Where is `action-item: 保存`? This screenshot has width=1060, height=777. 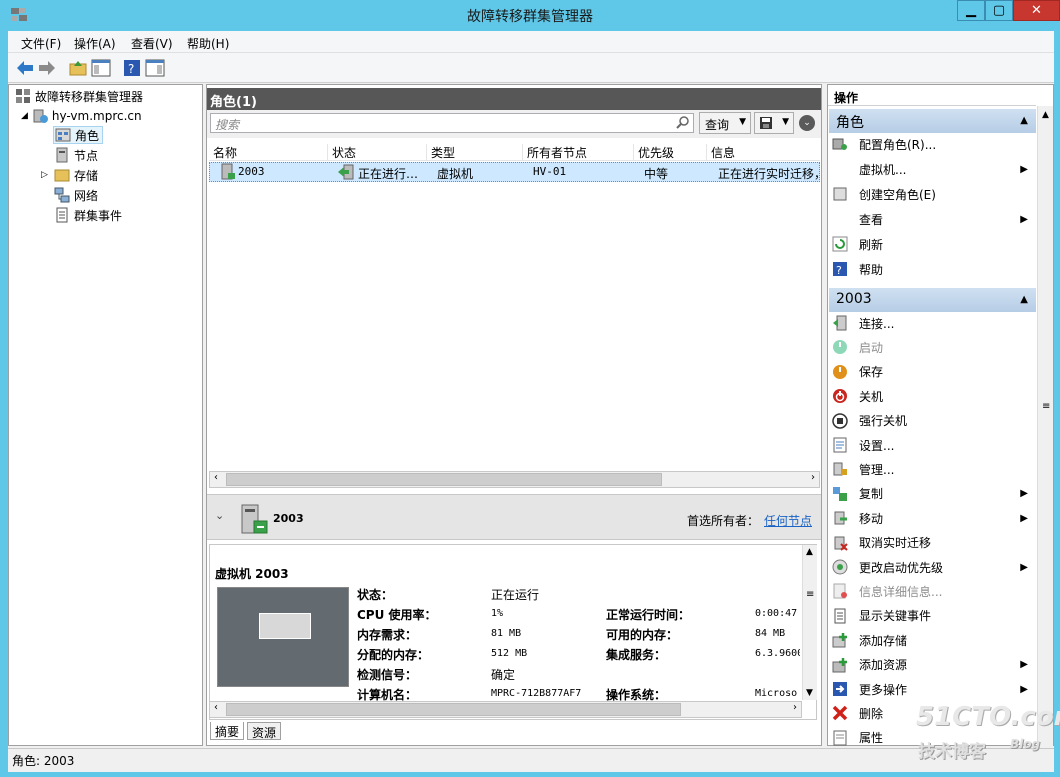 action-item: 保存 is located at coordinates (933, 372).